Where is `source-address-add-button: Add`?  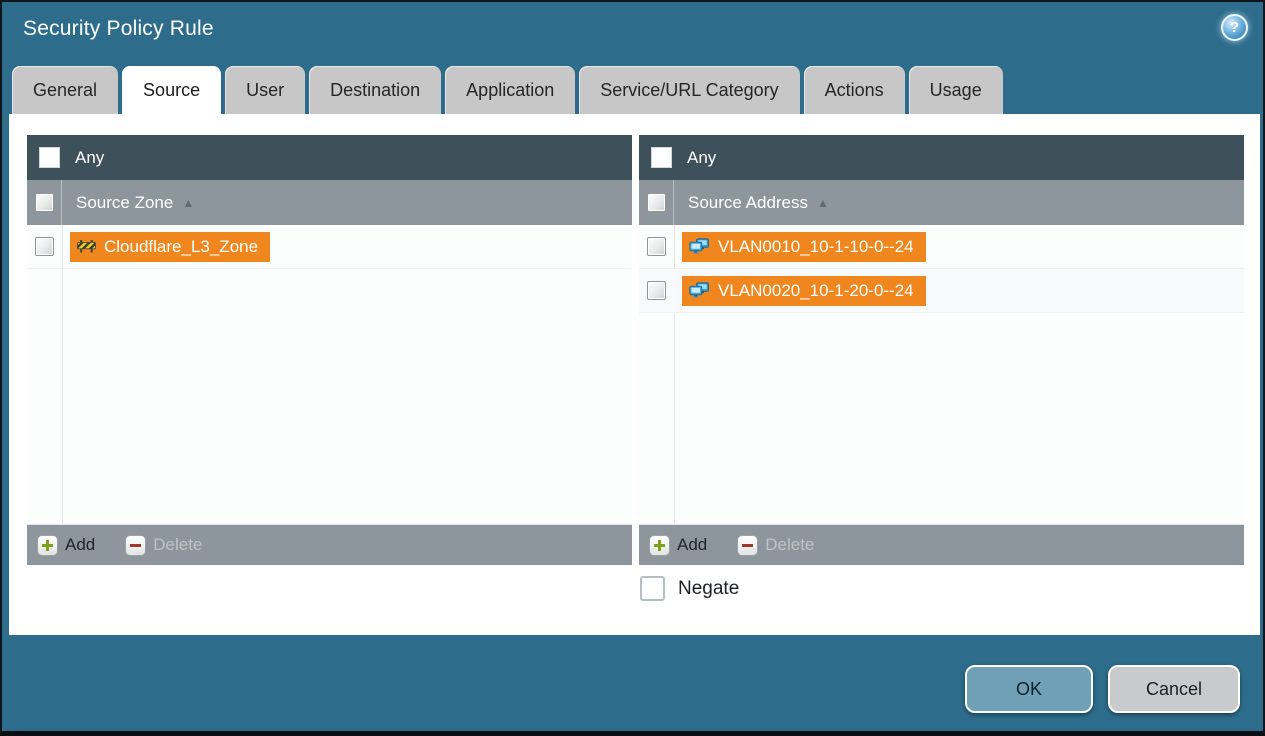
source-address-add-button: Add is located at coordinates (678, 545).